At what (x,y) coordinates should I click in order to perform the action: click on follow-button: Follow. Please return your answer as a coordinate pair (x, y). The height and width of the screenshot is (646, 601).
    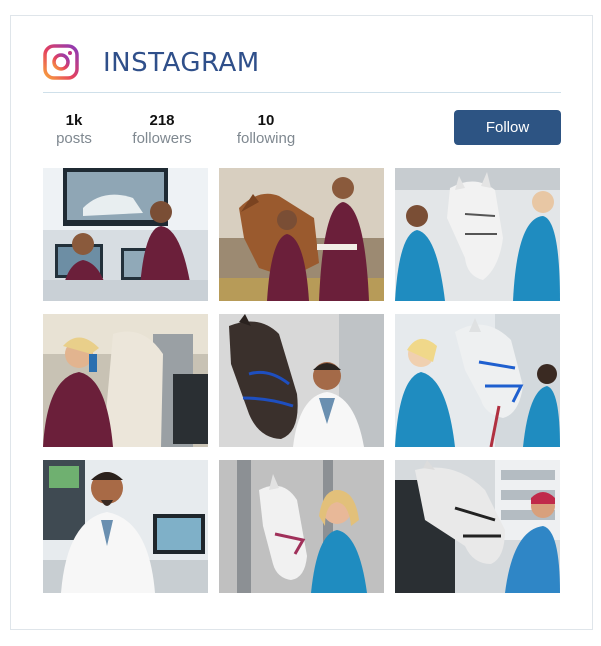
    Looking at the image, I should click on (507, 127).